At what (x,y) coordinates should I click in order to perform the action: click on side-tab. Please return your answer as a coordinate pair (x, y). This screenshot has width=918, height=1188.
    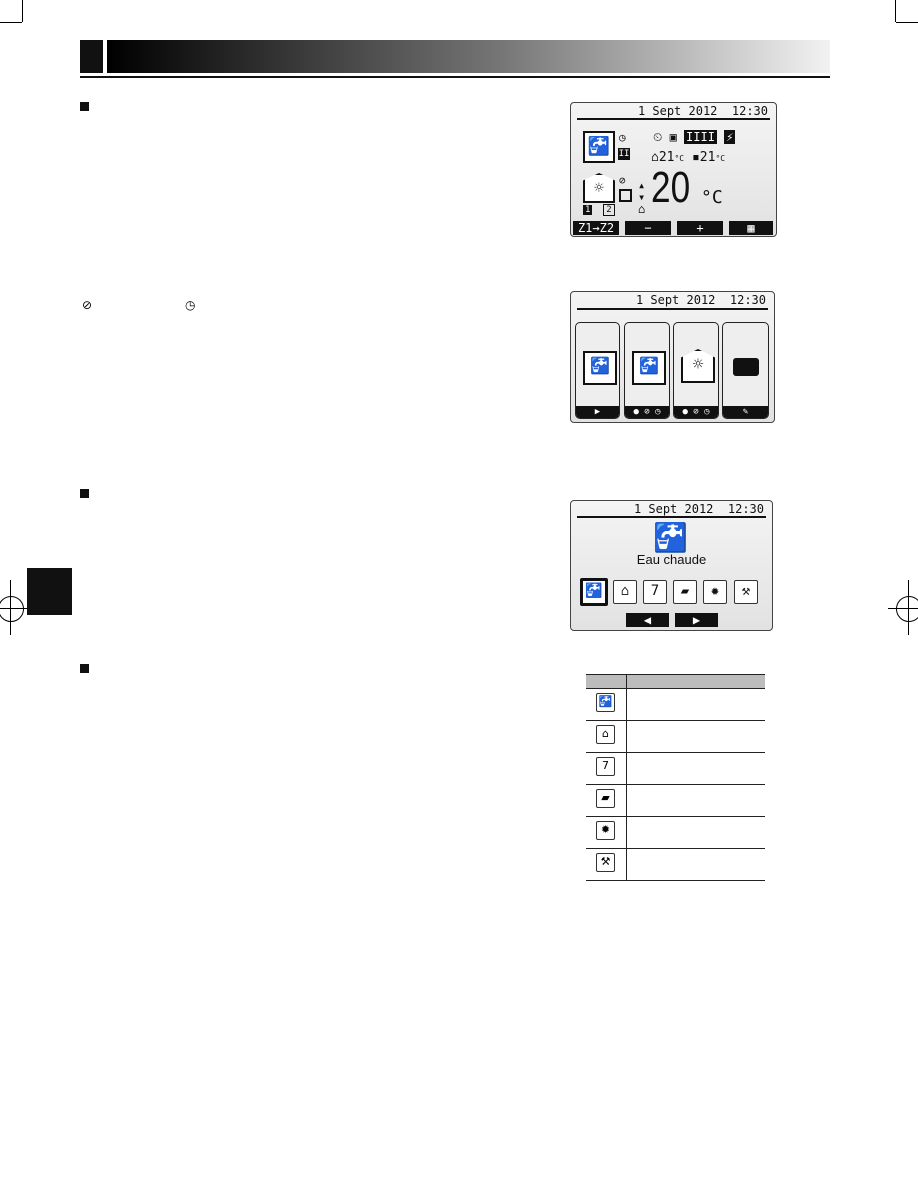
    Looking at the image, I should click on (49, 591).